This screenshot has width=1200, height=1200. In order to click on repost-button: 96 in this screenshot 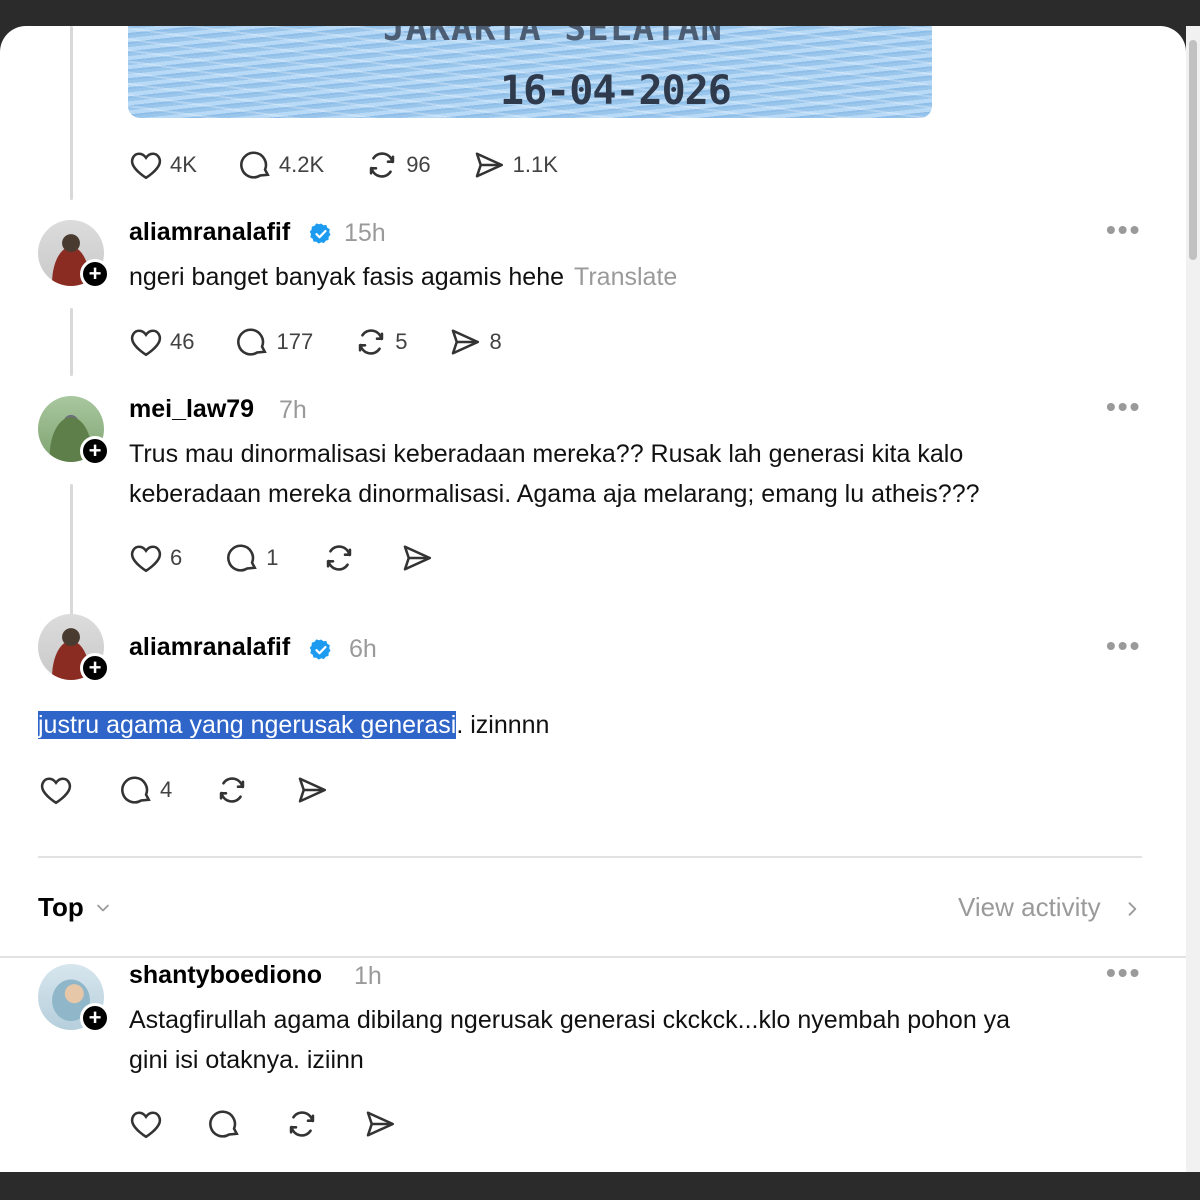, I will do `click(397, 165)`.